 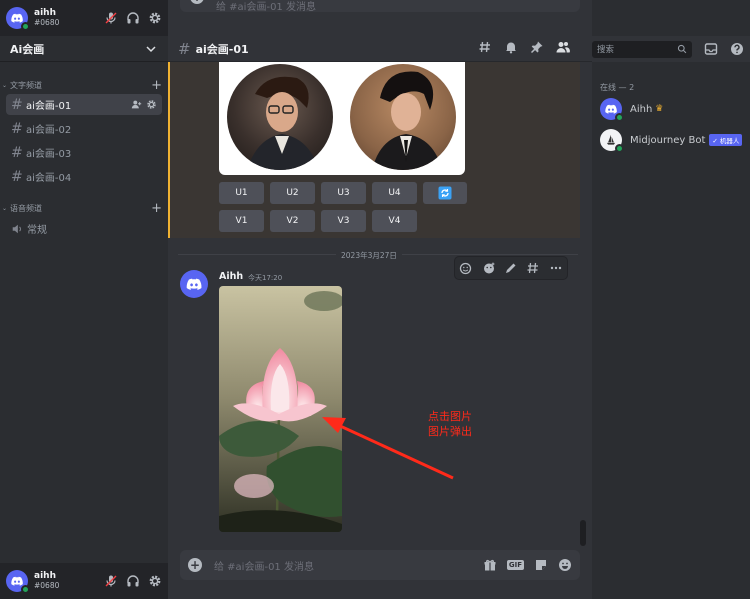 I want to click on v3-button: V3, so click(x=343, y=221).